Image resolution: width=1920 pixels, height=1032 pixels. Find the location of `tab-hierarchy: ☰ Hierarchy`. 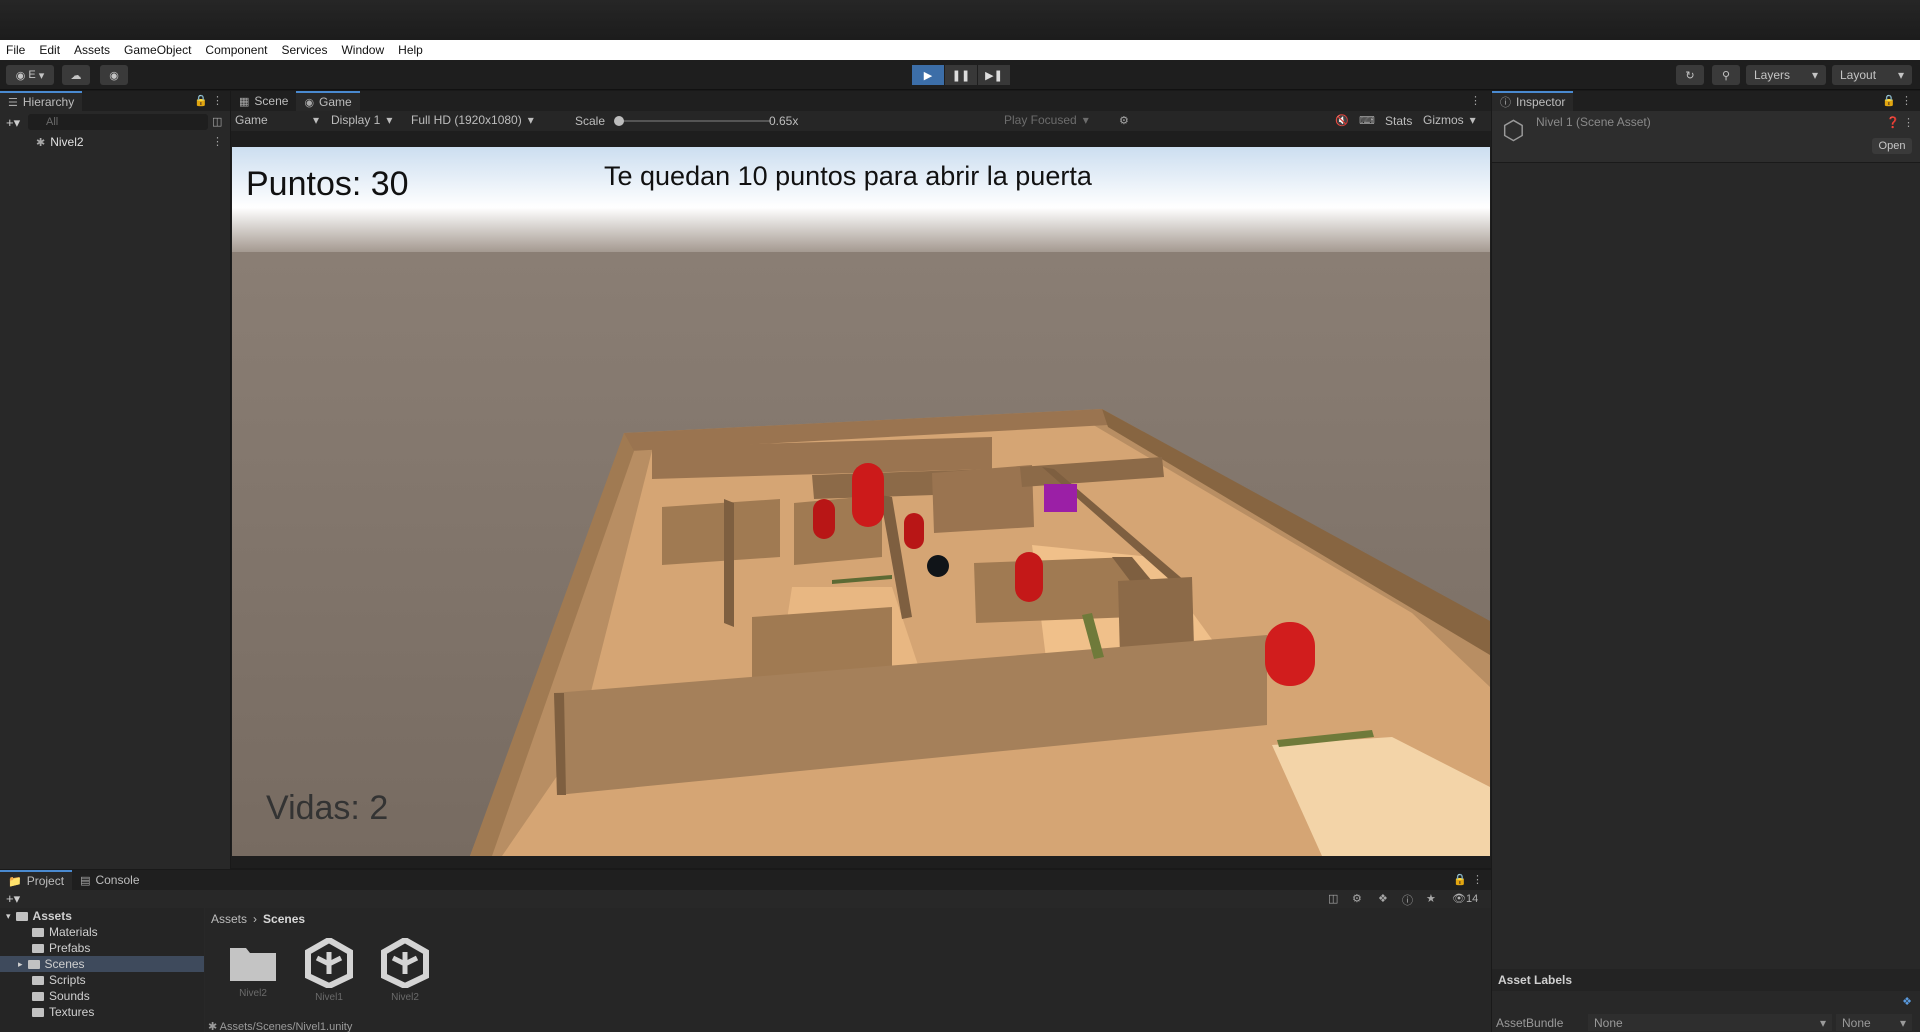

tab-hierarchy: ☰ Hierarchy is located at coordinates (41, 101).